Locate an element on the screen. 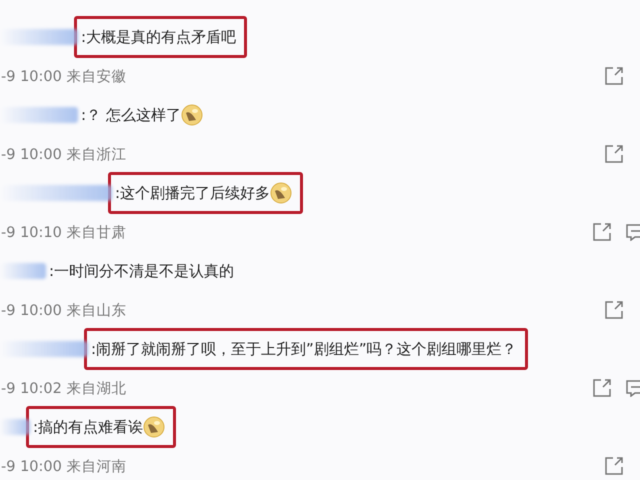  comment-meta: -9 10:00 来自安徽 is located at coordinates (63, 77).